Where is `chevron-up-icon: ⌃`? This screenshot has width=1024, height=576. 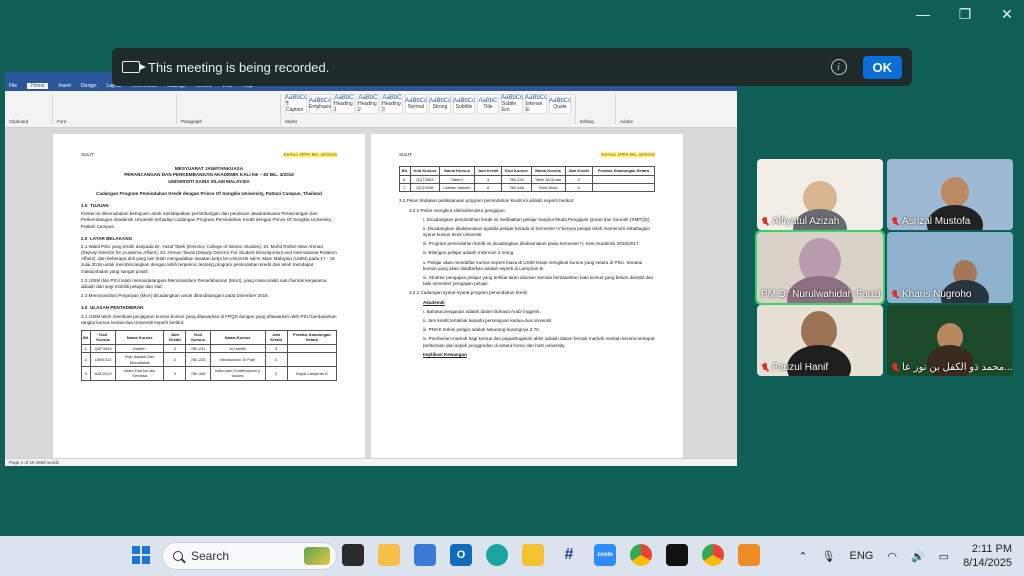
chevron-up-icon: ⌃ is located at coordinates (802, 556).